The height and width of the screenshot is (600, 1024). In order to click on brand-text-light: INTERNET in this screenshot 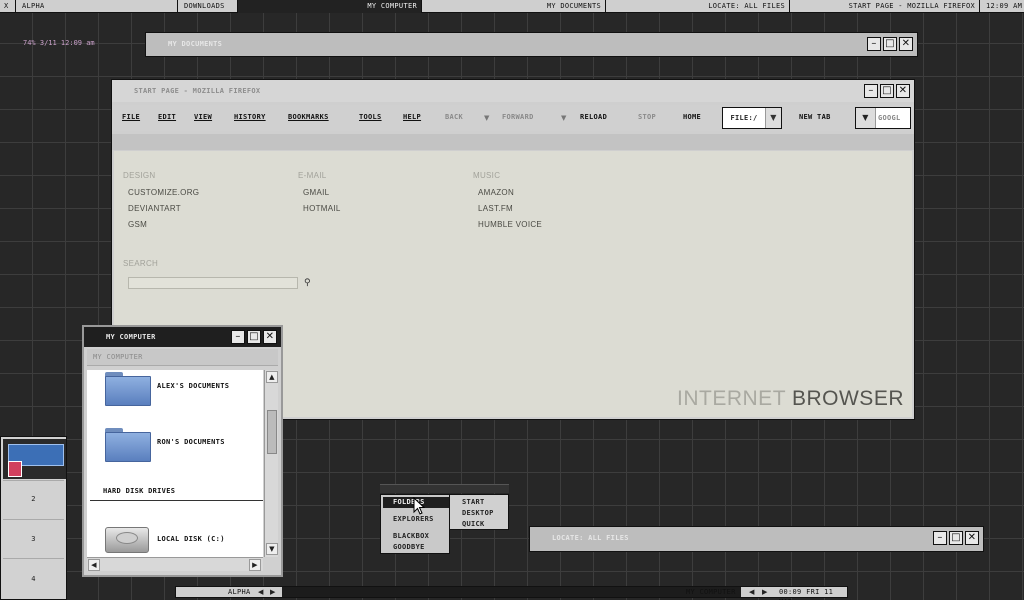, I will do `click(731, 398)`.